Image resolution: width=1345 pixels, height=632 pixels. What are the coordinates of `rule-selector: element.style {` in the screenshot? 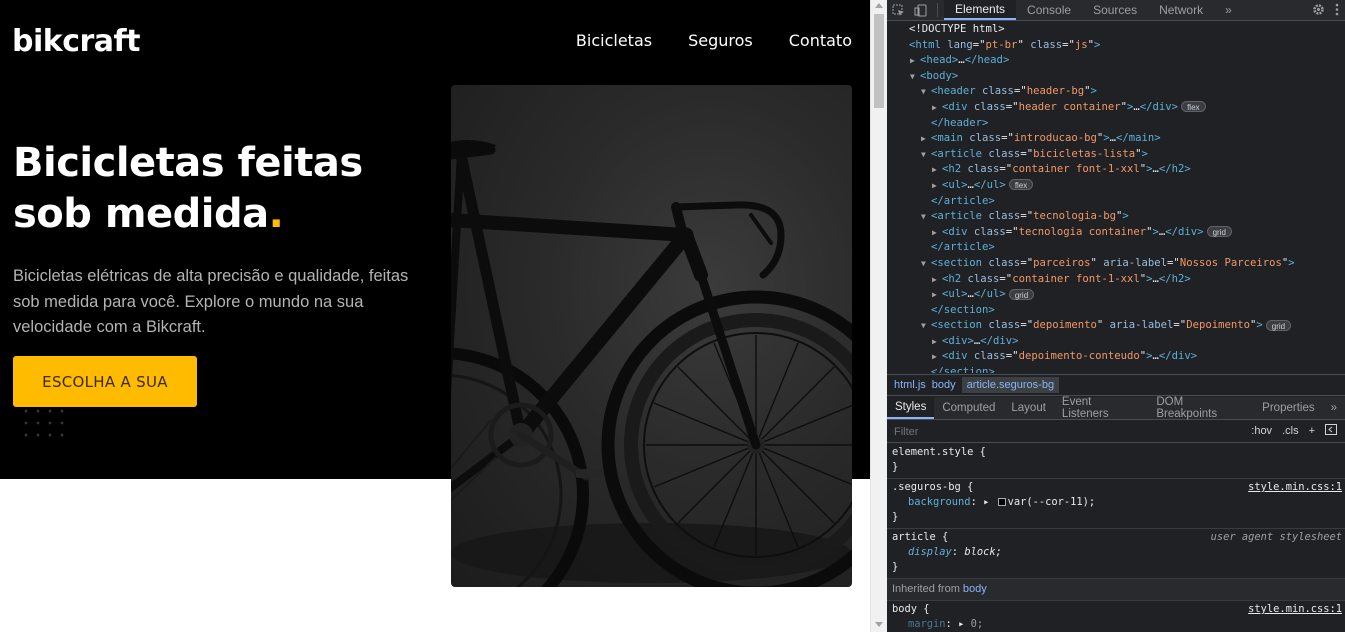 It's located at (1116, 452).